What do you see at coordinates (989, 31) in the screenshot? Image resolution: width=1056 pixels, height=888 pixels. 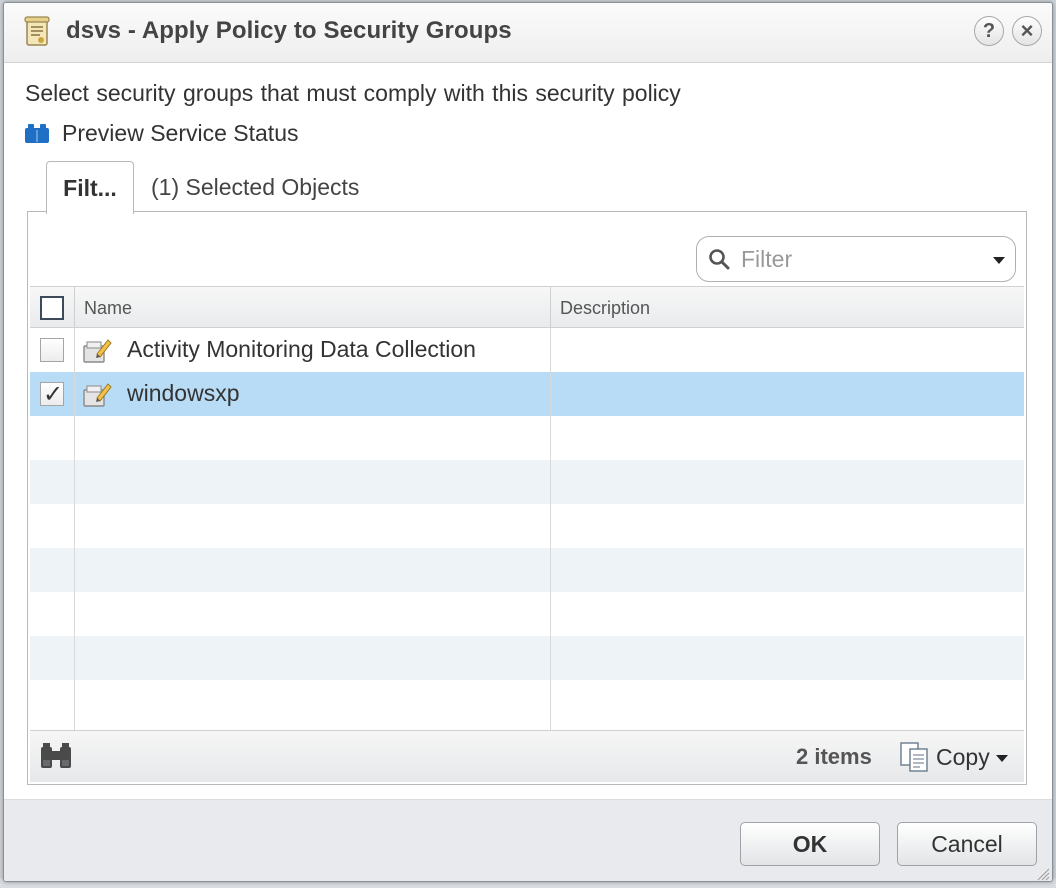 I see `help-button: ?` at bounding box center [989, 31].